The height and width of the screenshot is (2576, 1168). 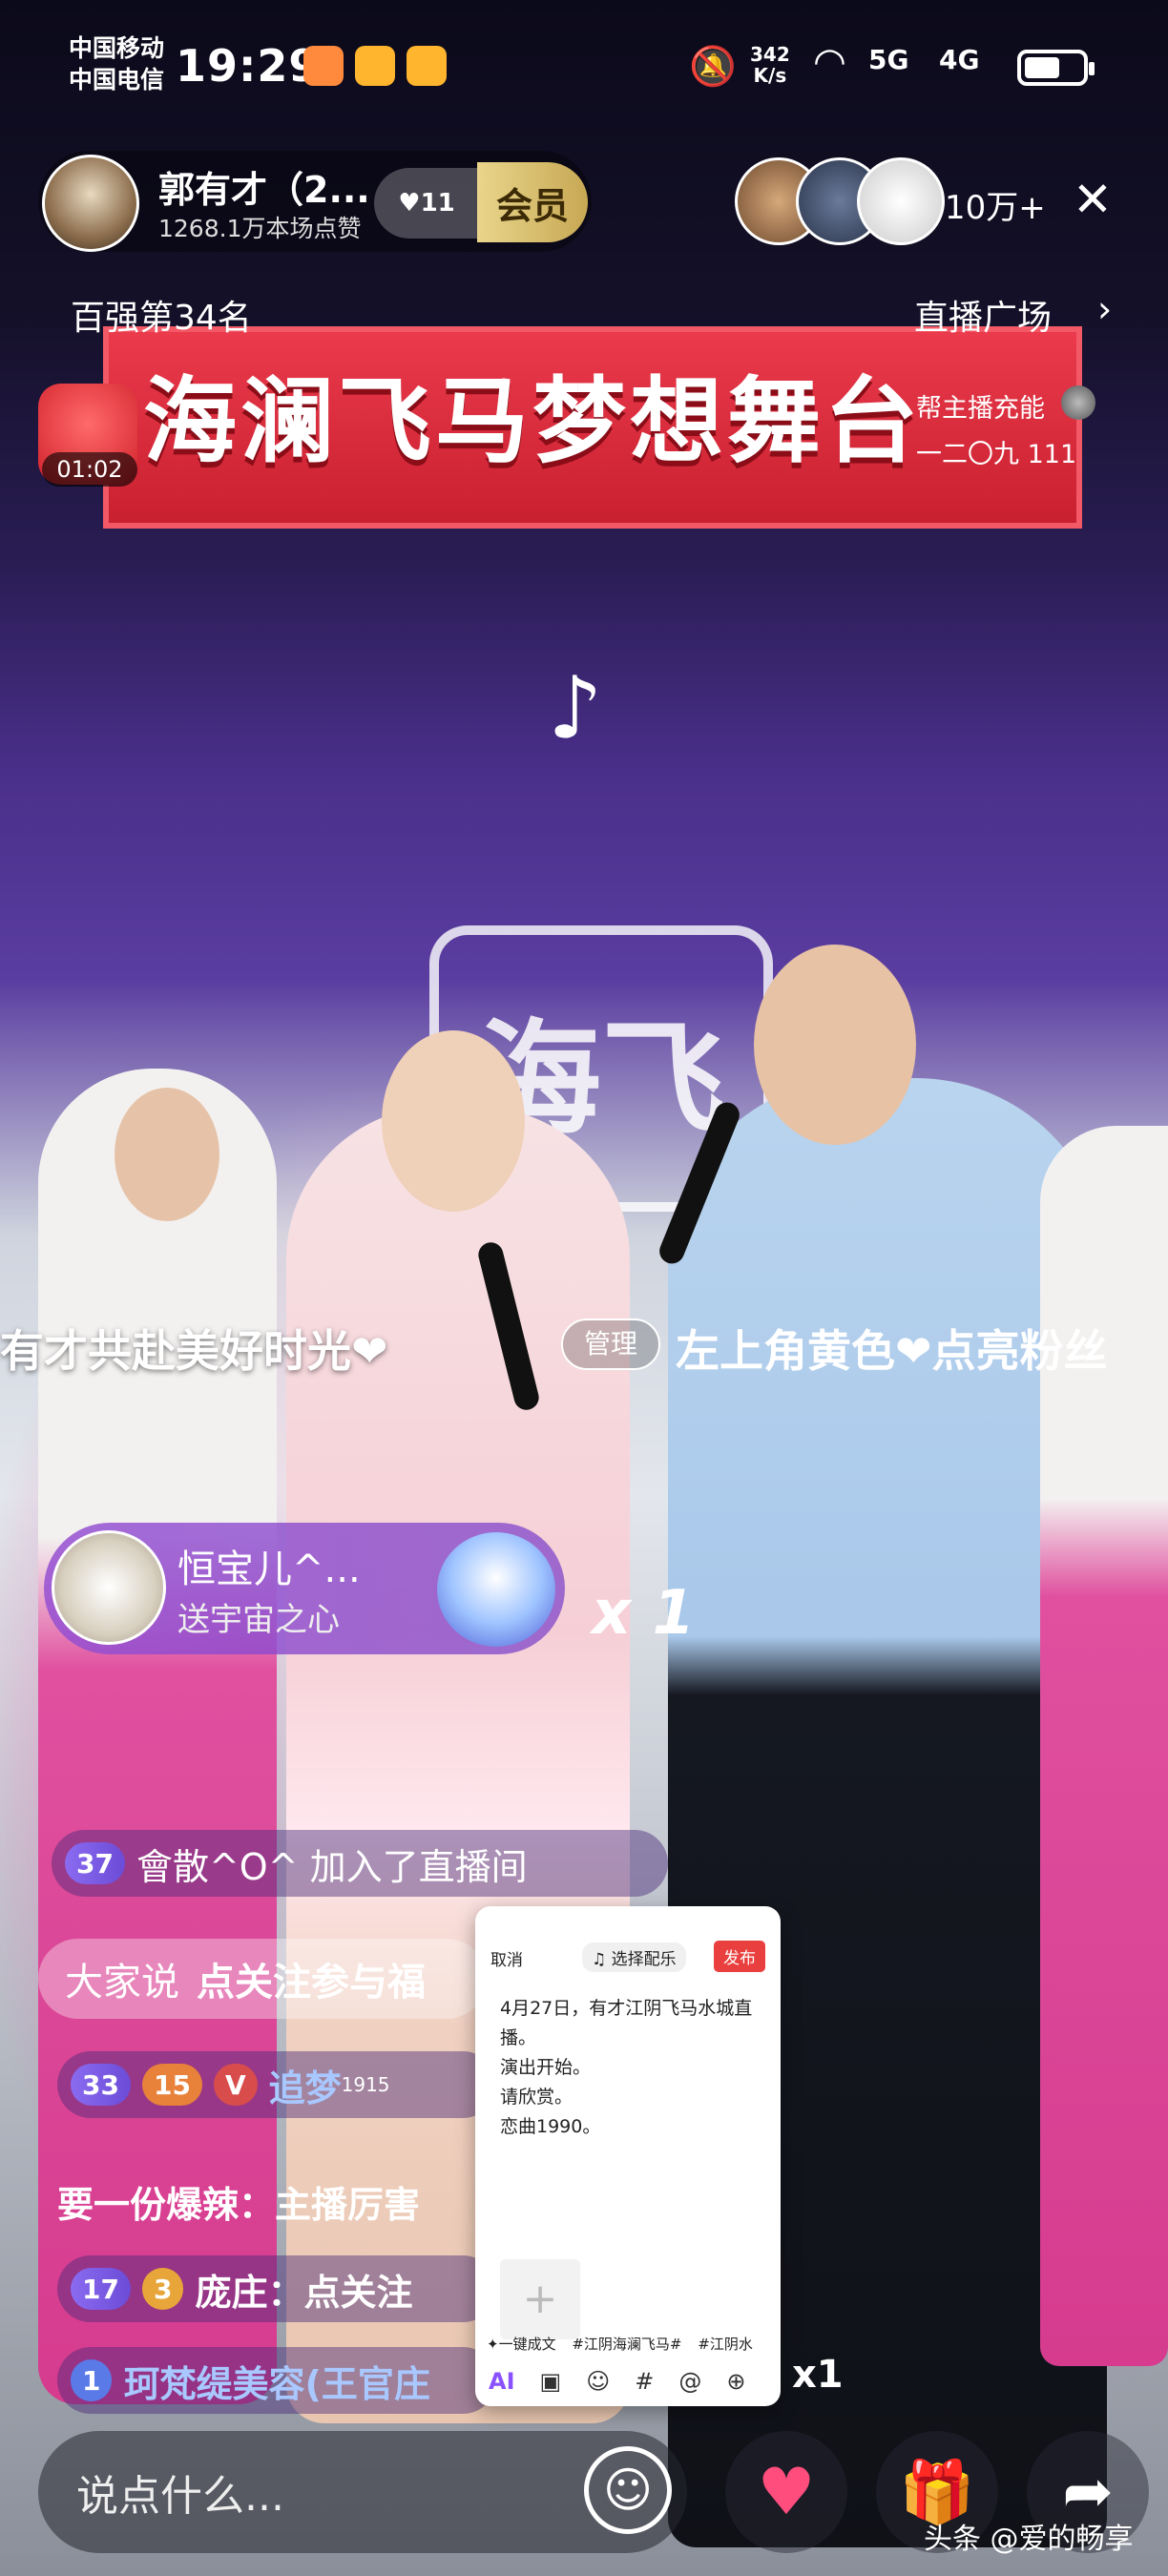 What do you see at coordinates (689, 2381) in the screenshot?
I see `mention-icon: @` at bounding box center [689, 2381].